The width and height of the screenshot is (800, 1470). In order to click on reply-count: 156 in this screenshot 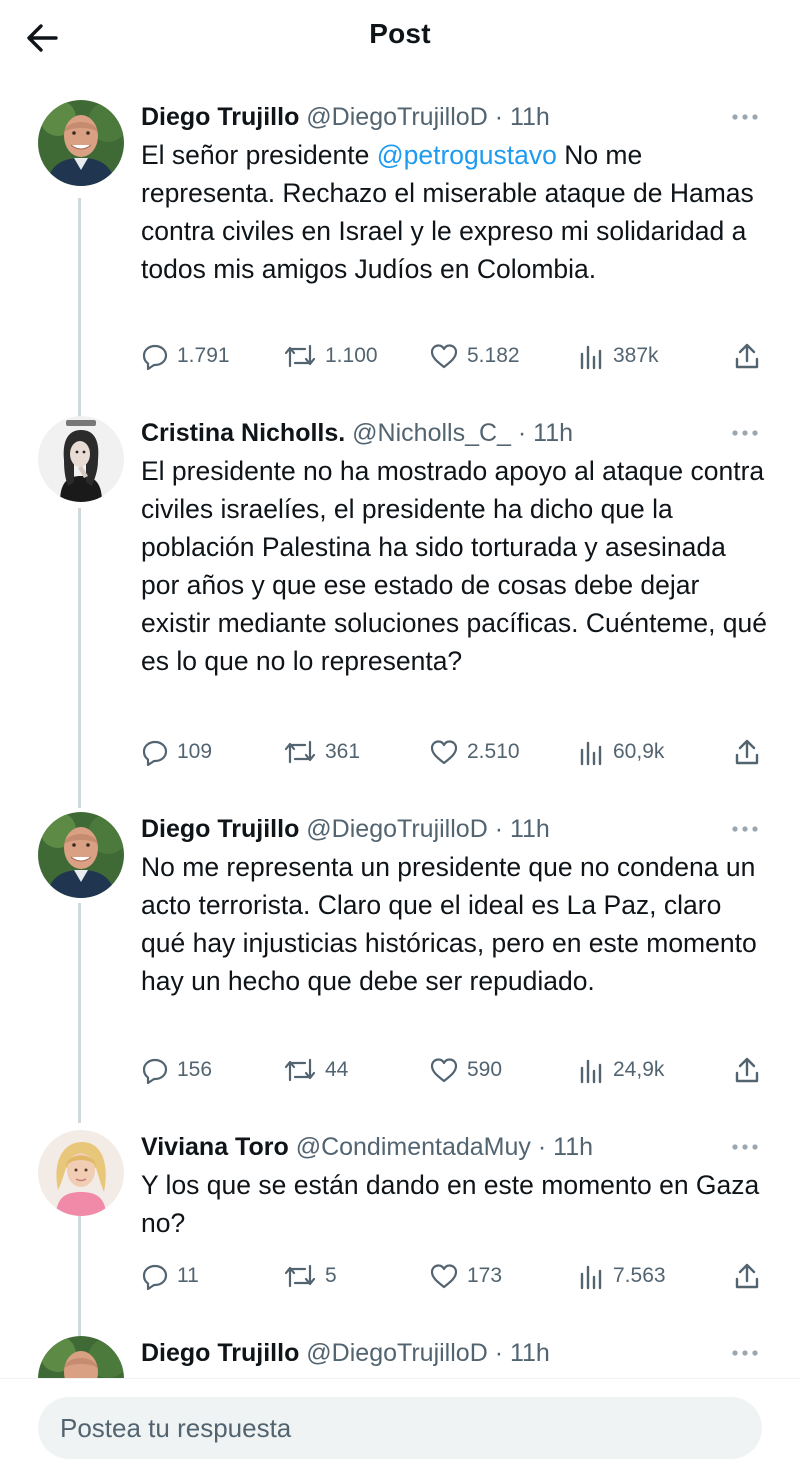, I will do `click(195, 1069)`.